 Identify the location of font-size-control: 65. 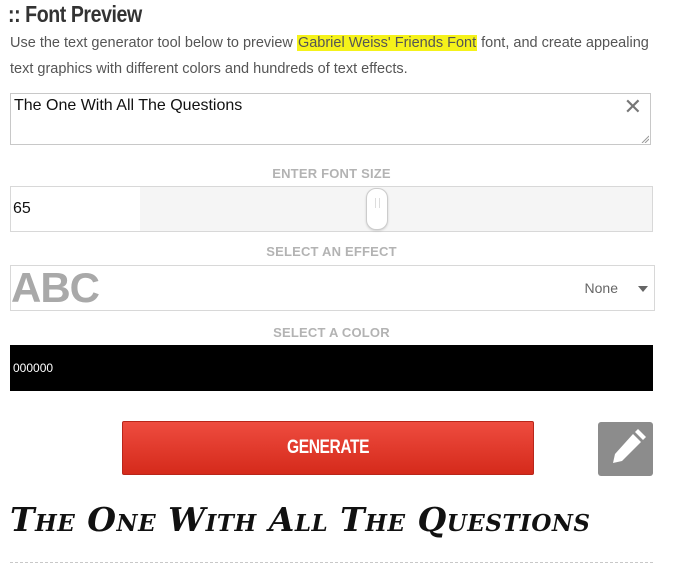
(331, 209).